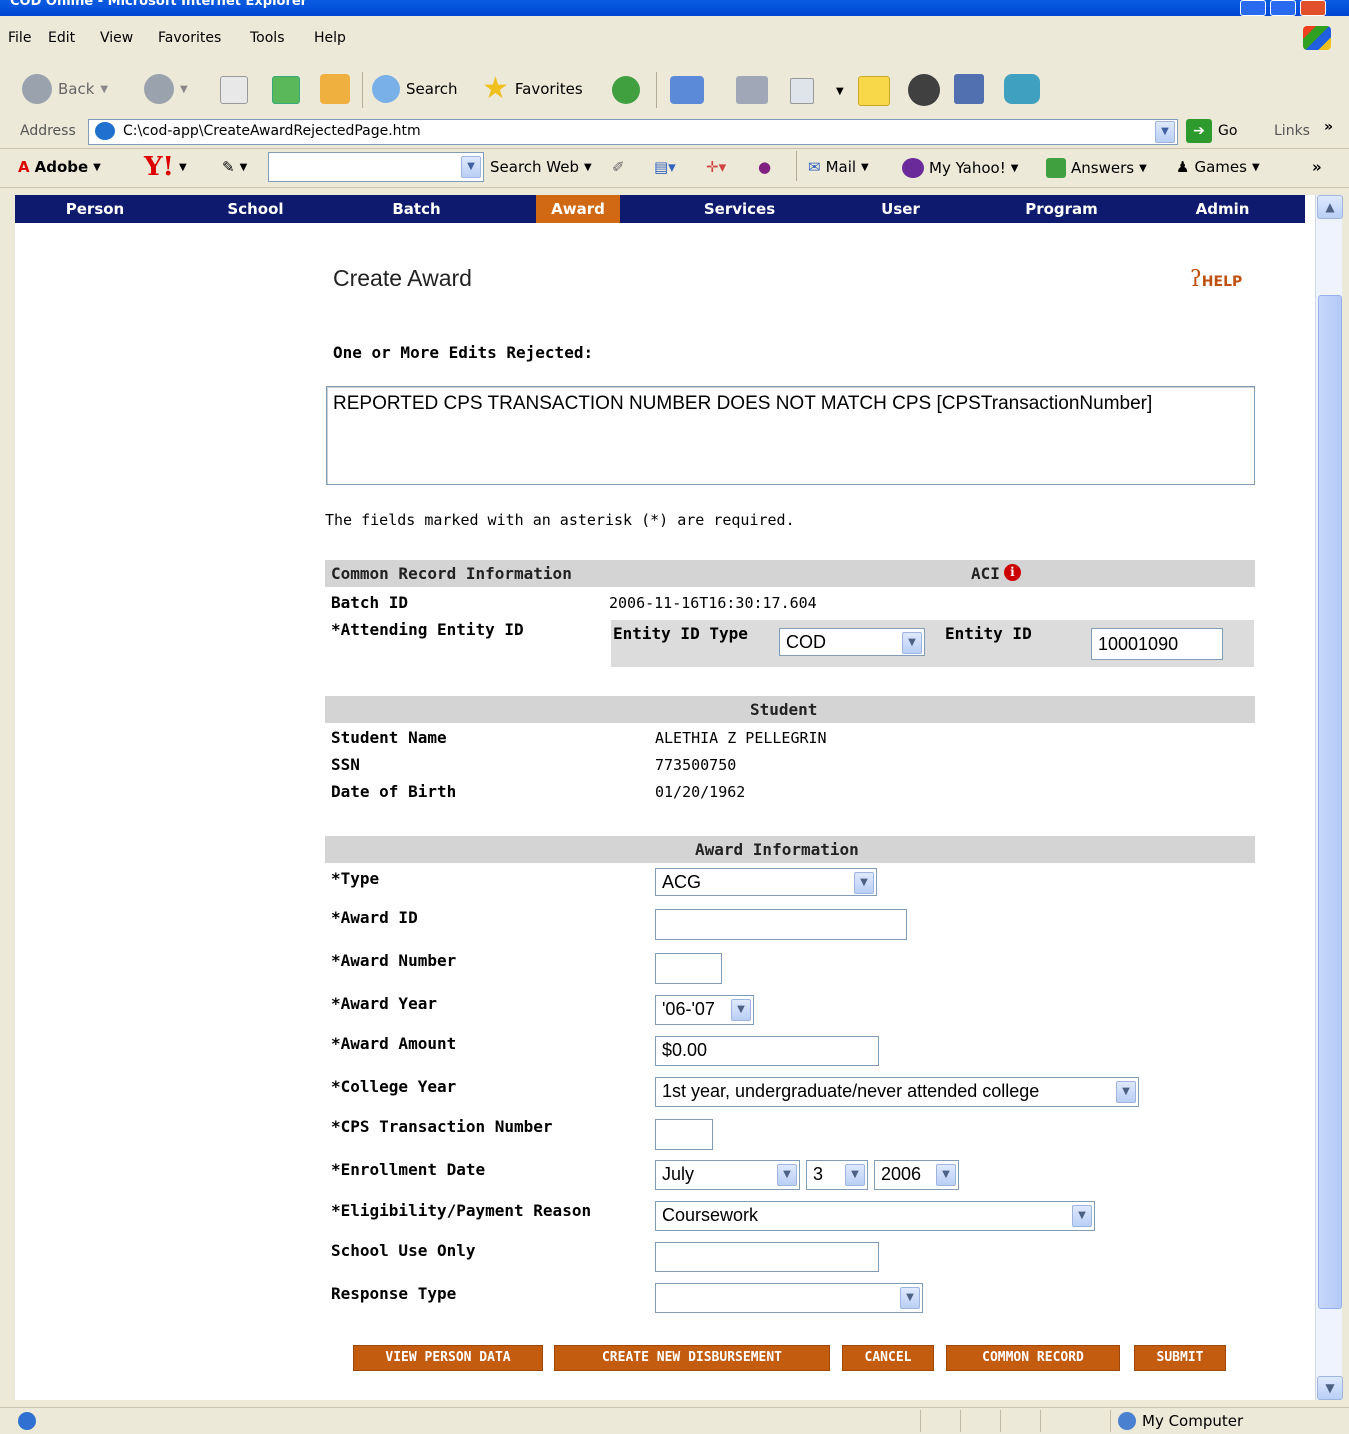 This screenshot has height=1434, width=1349. I want to click on nav-admin: Admin, so click(1222, 209).